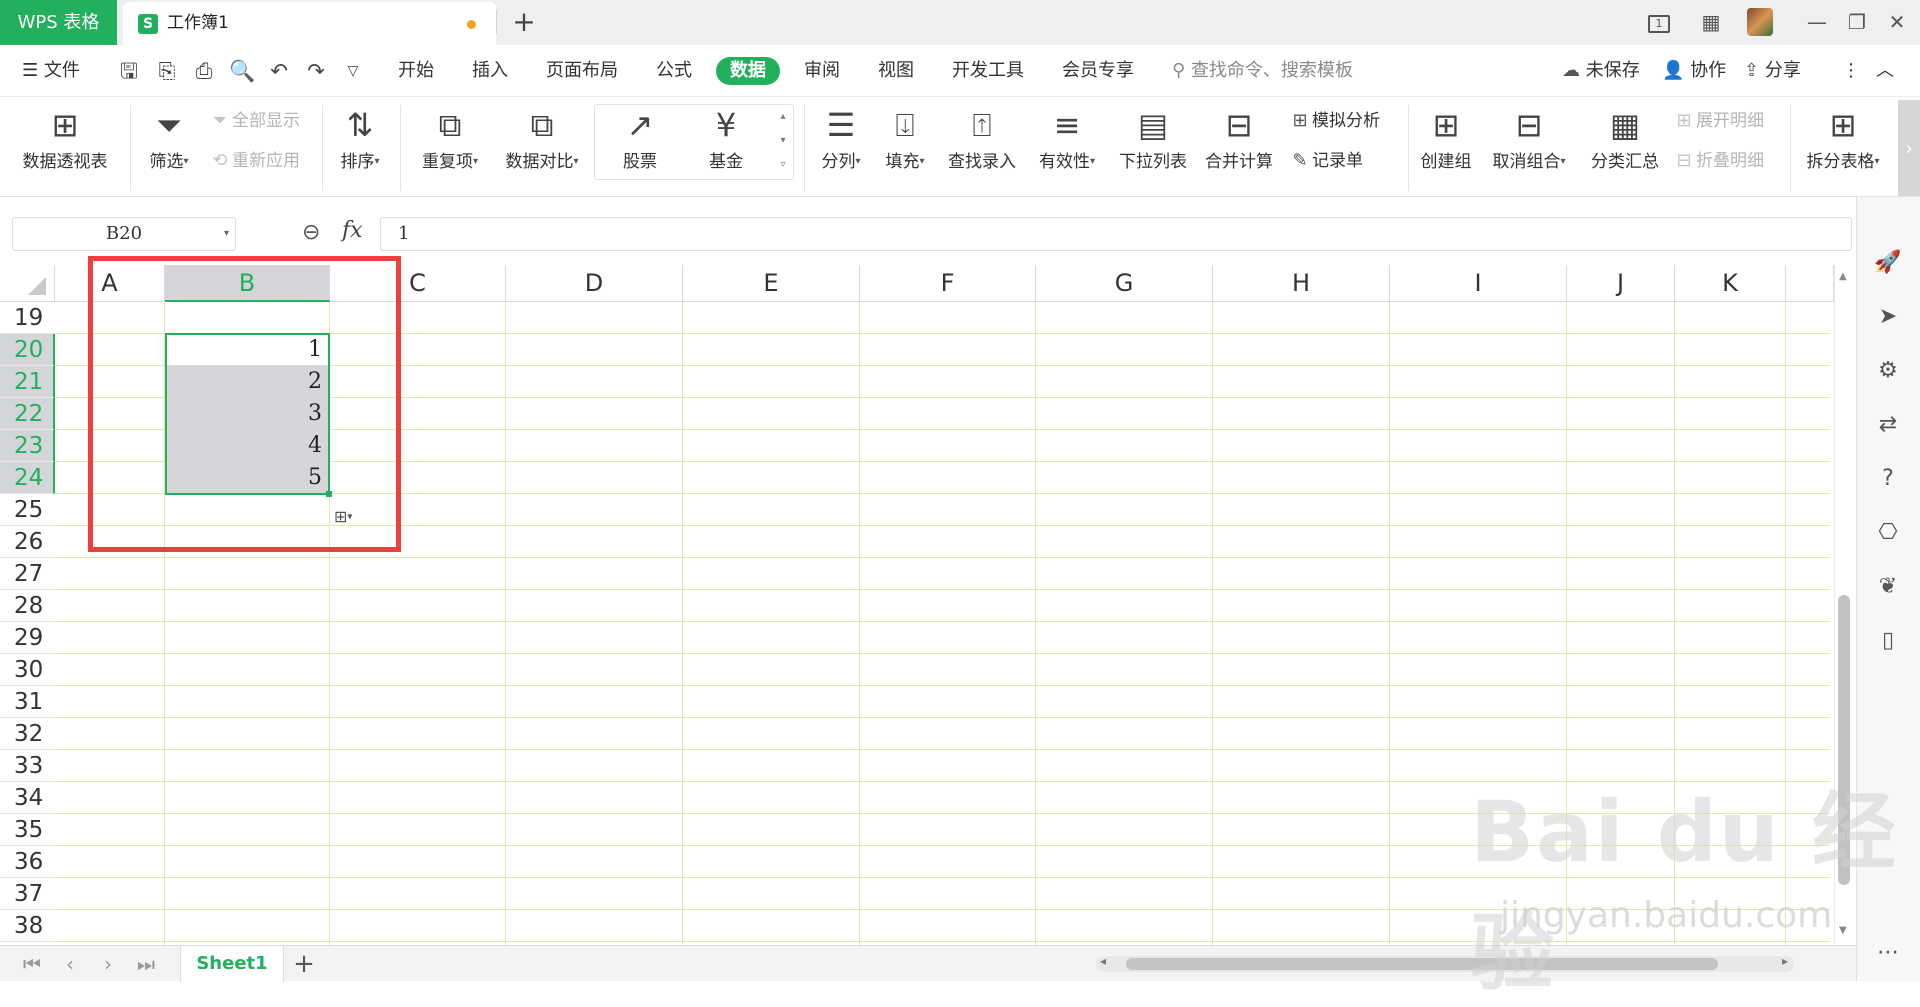  What do you see at coordinates (353, 71) in the screenshot?
I see `customize-dropdown-icon: ▽` at bounding box center [353, 71].